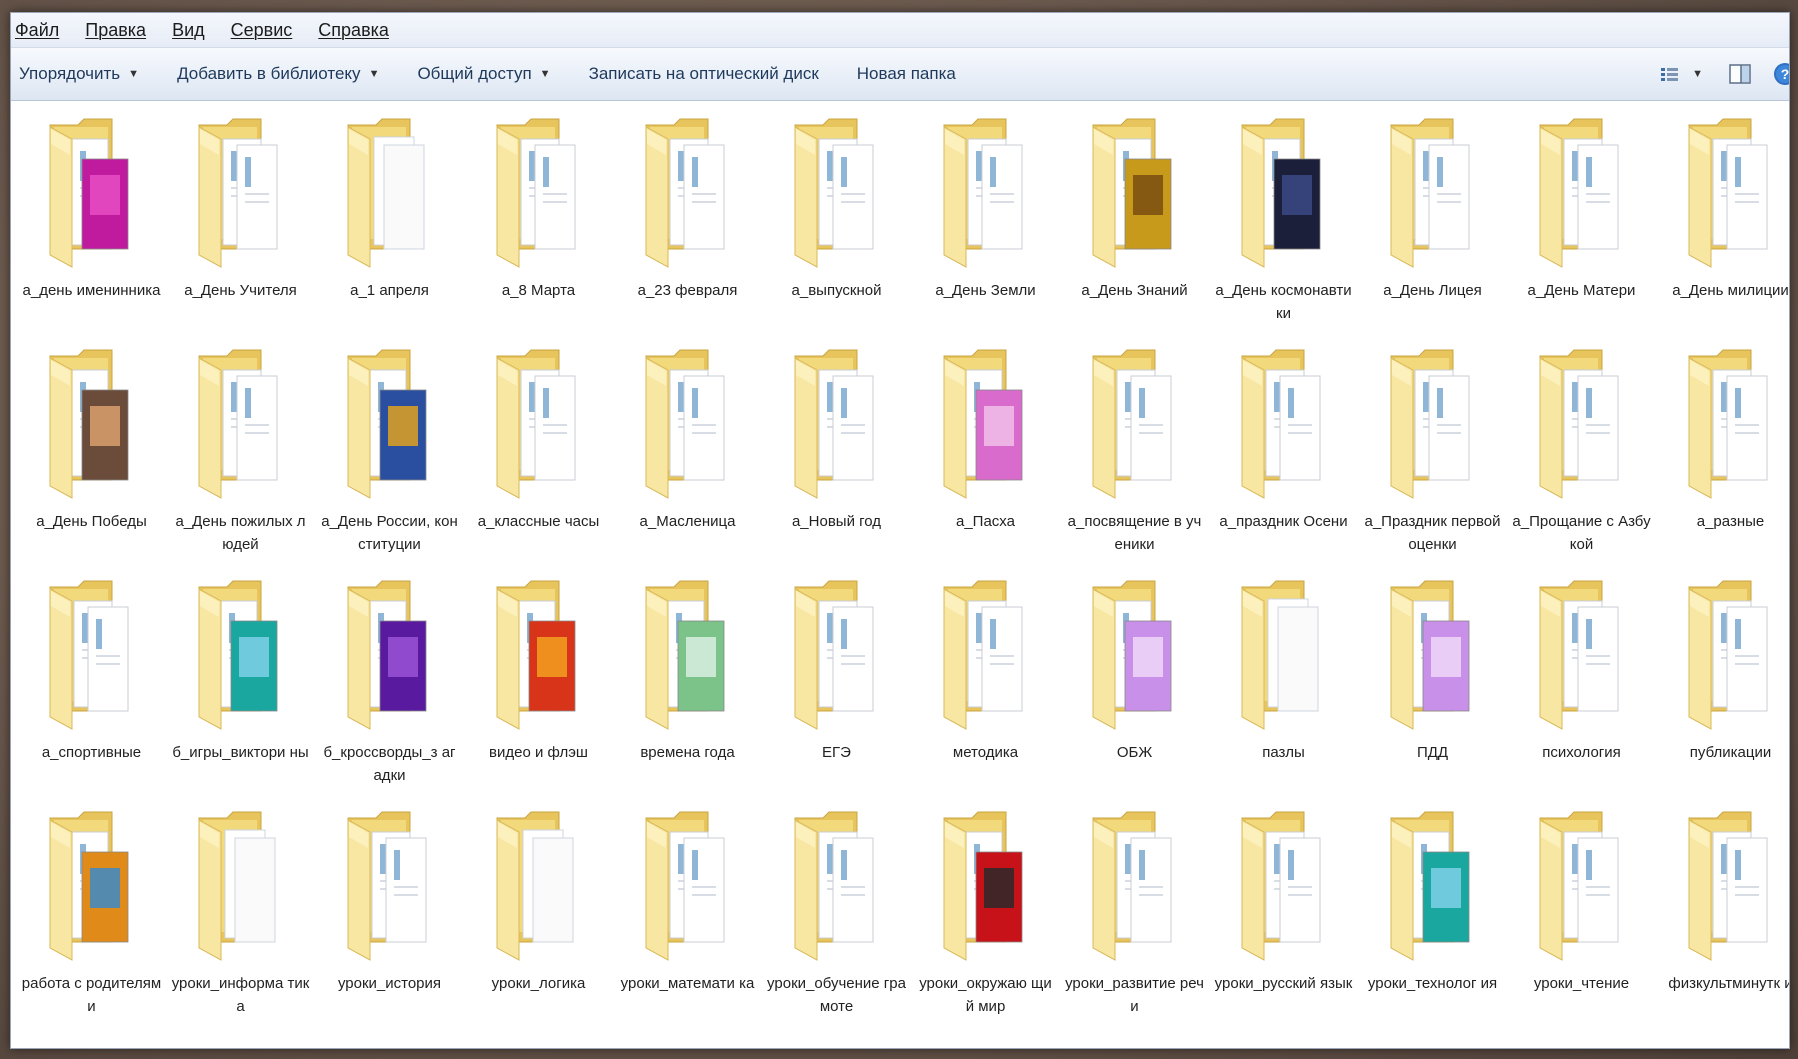 The width and height of the screenshot is (1798, 1059). I want to click on folder-name: а_Праздник первой оценки, so click(1432, 533).